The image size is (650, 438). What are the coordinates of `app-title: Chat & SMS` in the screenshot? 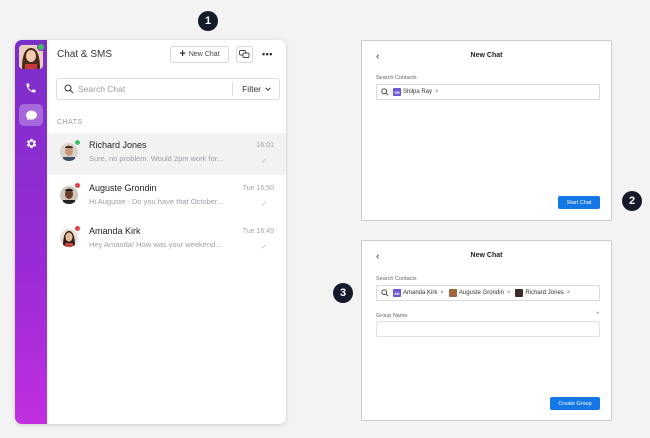 It's located at (85, 54).